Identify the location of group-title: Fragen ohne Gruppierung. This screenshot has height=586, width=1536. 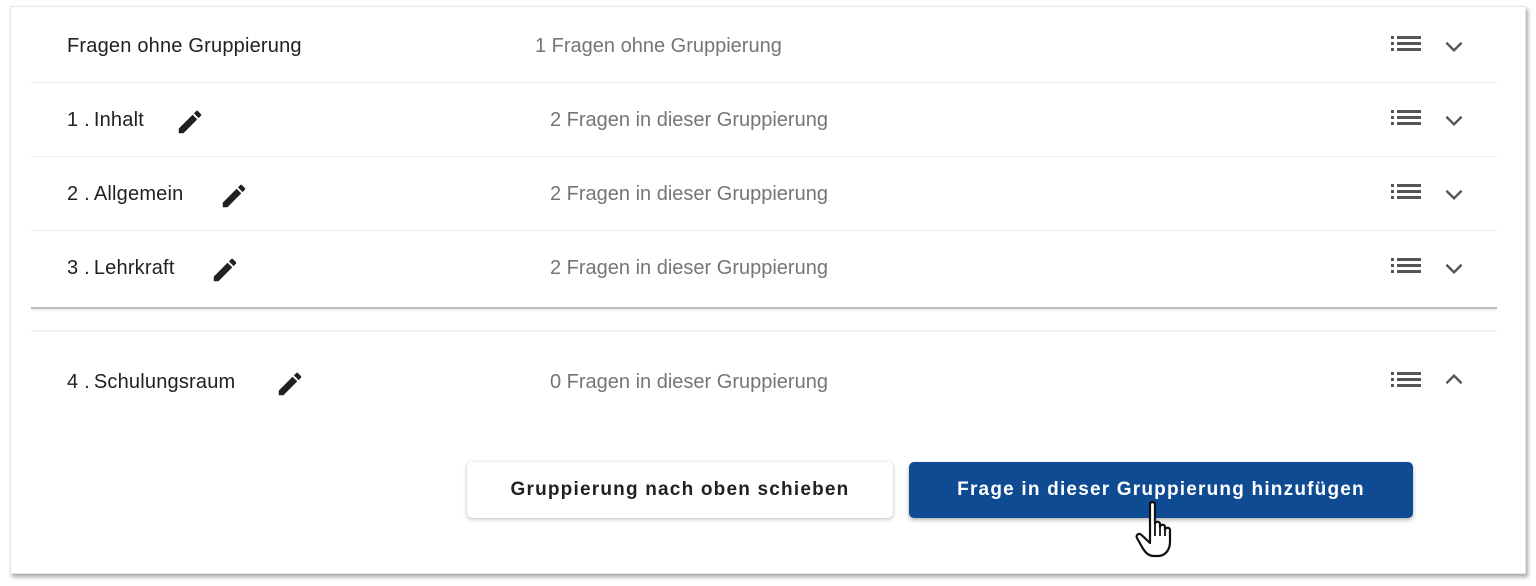
(184, 46).